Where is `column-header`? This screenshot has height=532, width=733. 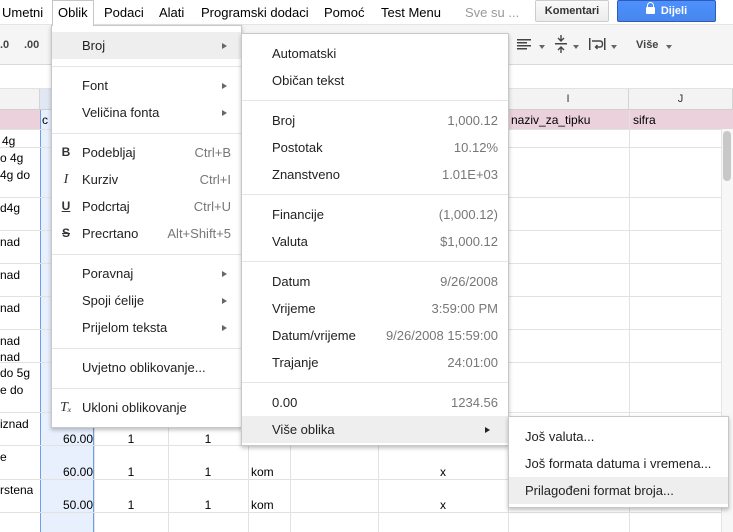
column-header is located at coordinates (20, 99).